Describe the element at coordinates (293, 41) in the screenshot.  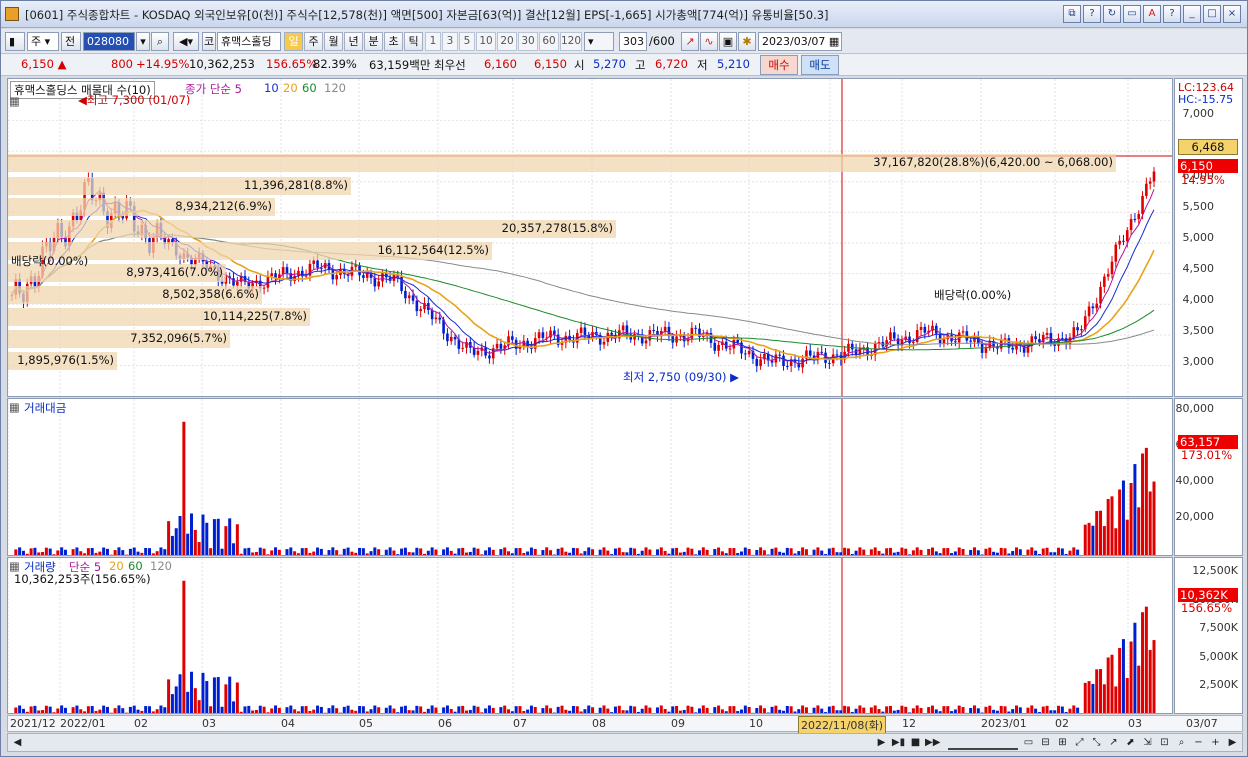
I see `period-day: 일` at that location.